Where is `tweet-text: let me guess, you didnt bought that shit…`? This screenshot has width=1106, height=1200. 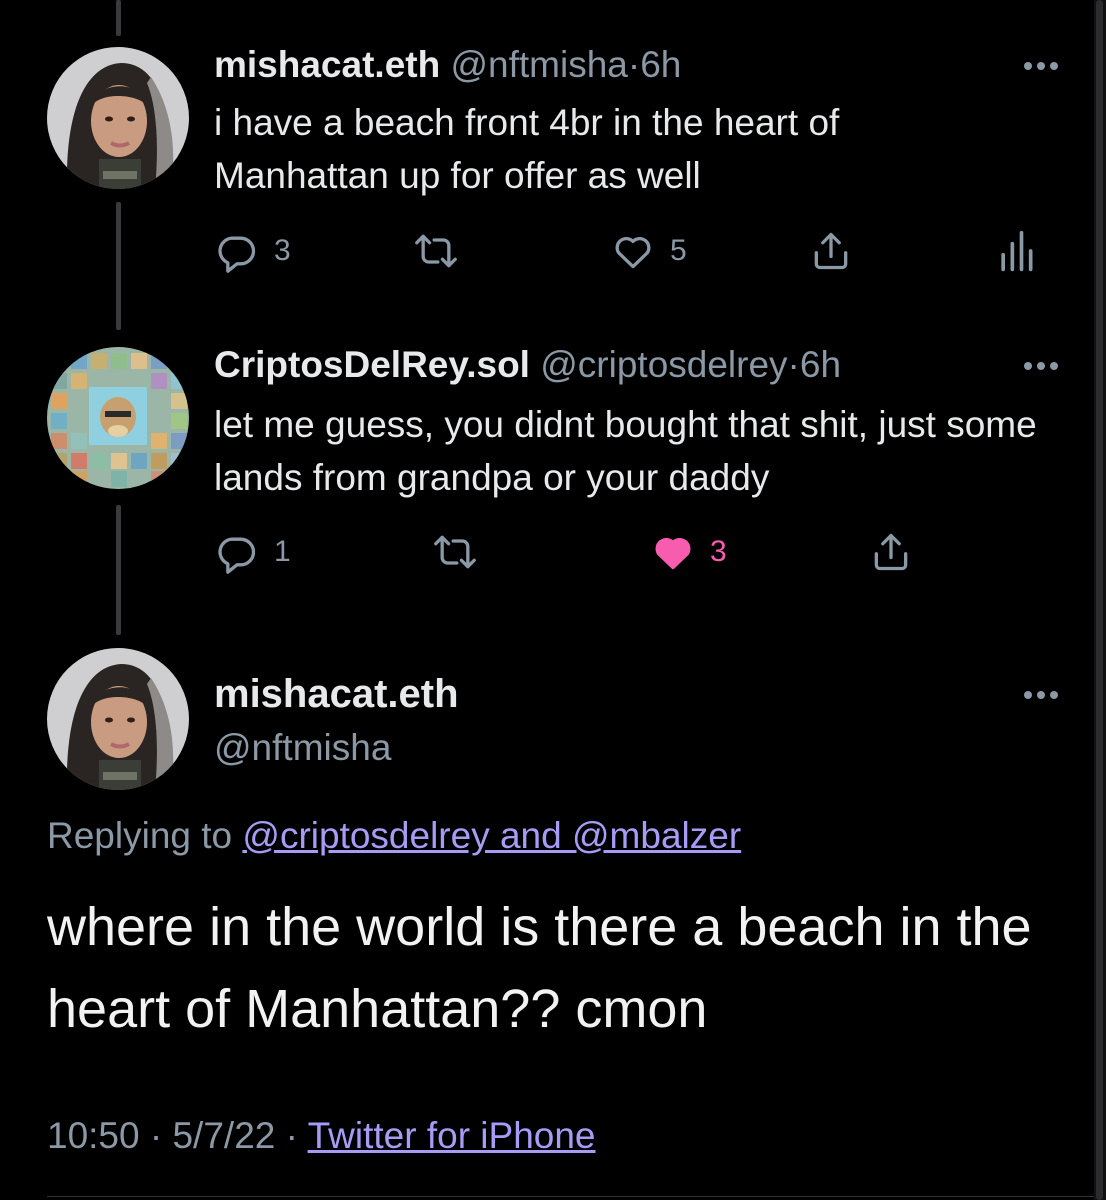
tweet-text: let me guess, you didnt bought that shit… is located at coordinates (625, 451).